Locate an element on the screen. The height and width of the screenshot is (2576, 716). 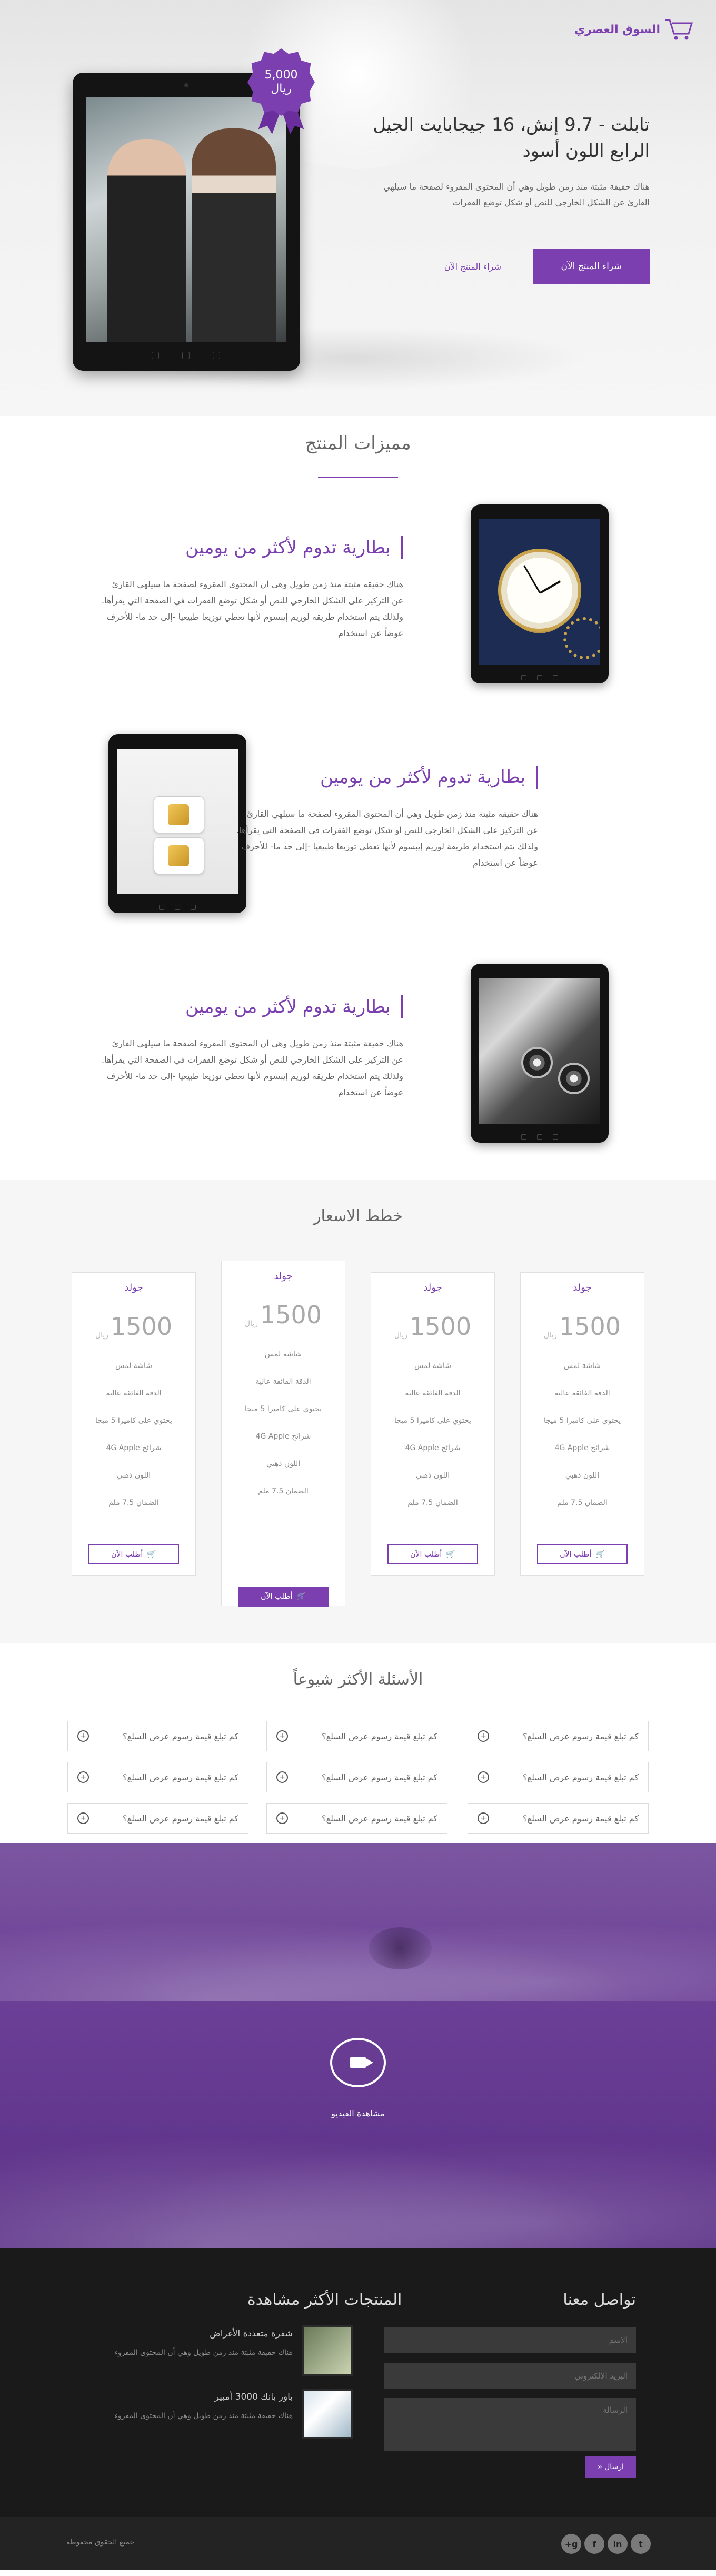
faq-title: الأسئلة الأكثر شيوعاً is located at coordinates (358, 1679).